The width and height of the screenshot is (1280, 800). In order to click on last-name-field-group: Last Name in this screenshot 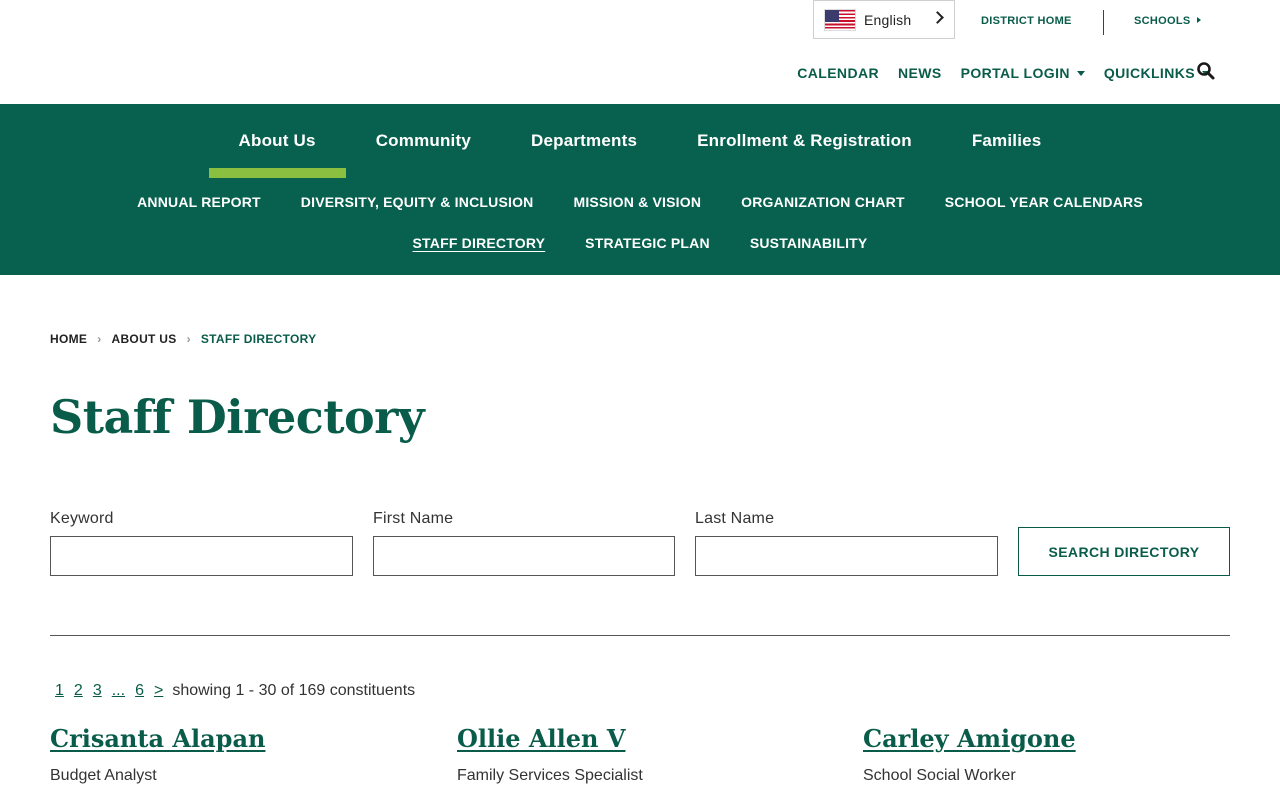, I will do `click(846, 543)`.